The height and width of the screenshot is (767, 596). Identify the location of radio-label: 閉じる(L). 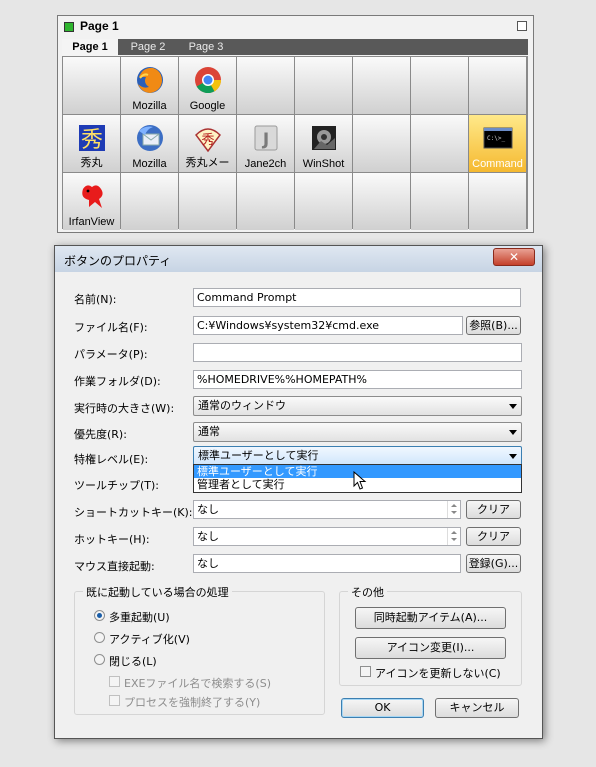
(133, 661).